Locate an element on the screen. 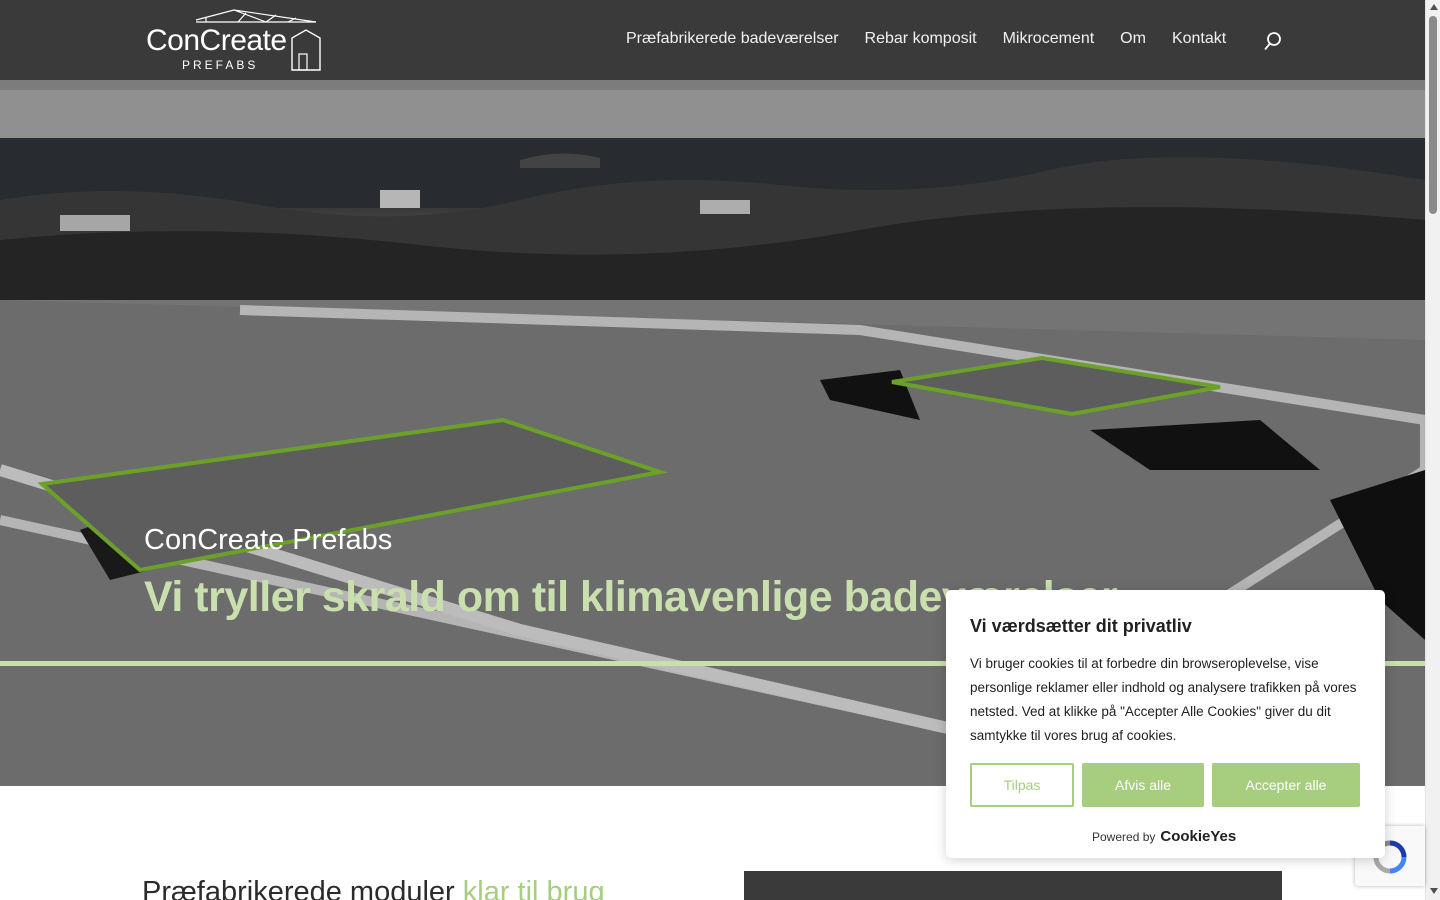  search-icon is located at coordinates (1273, 41).